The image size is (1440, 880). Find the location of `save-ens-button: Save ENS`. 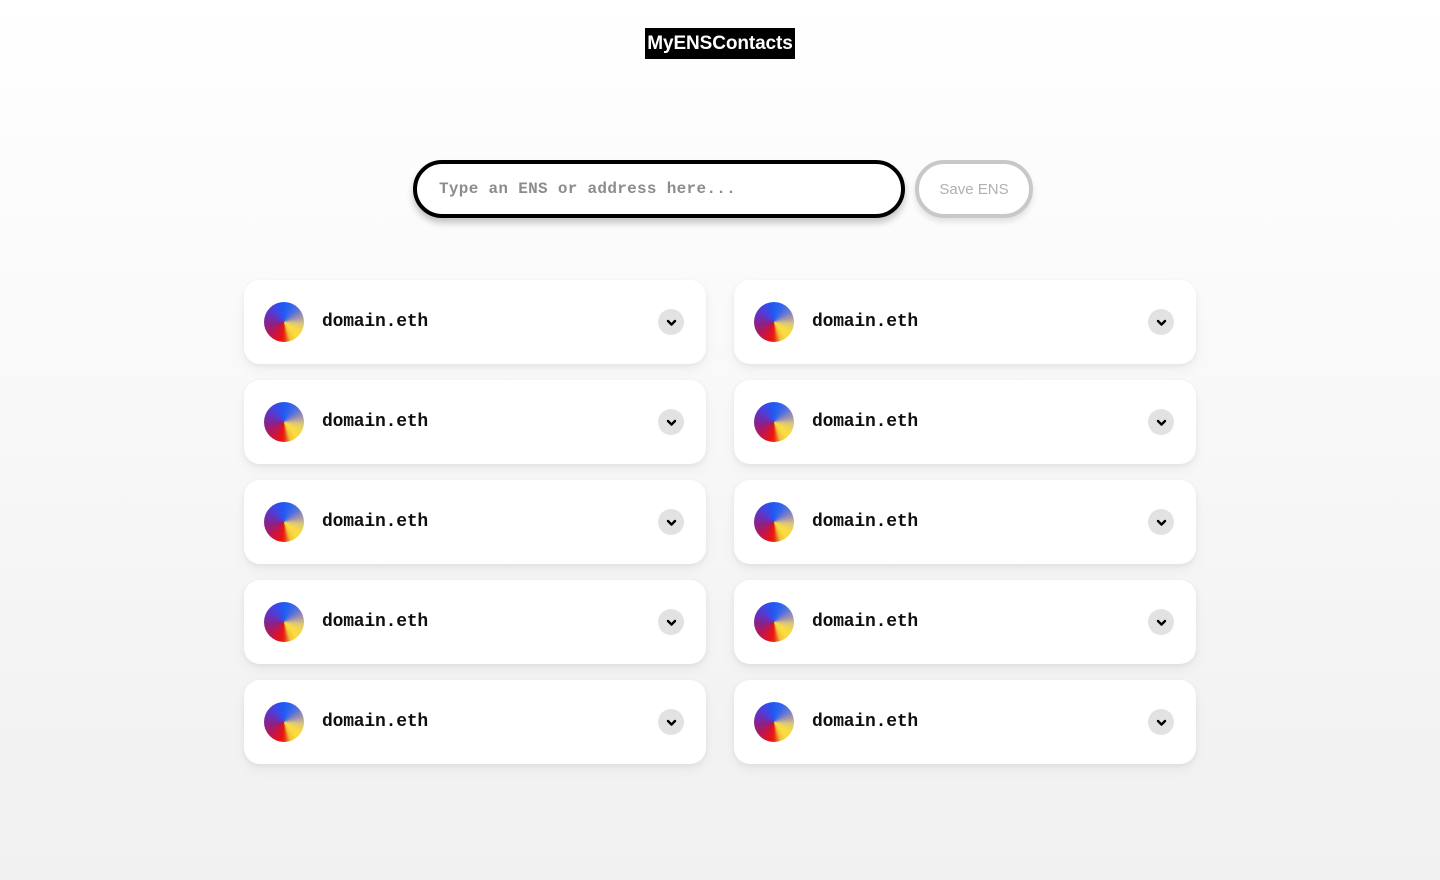

save-ens-button: Save ENS is located at coordinates (974, 189).